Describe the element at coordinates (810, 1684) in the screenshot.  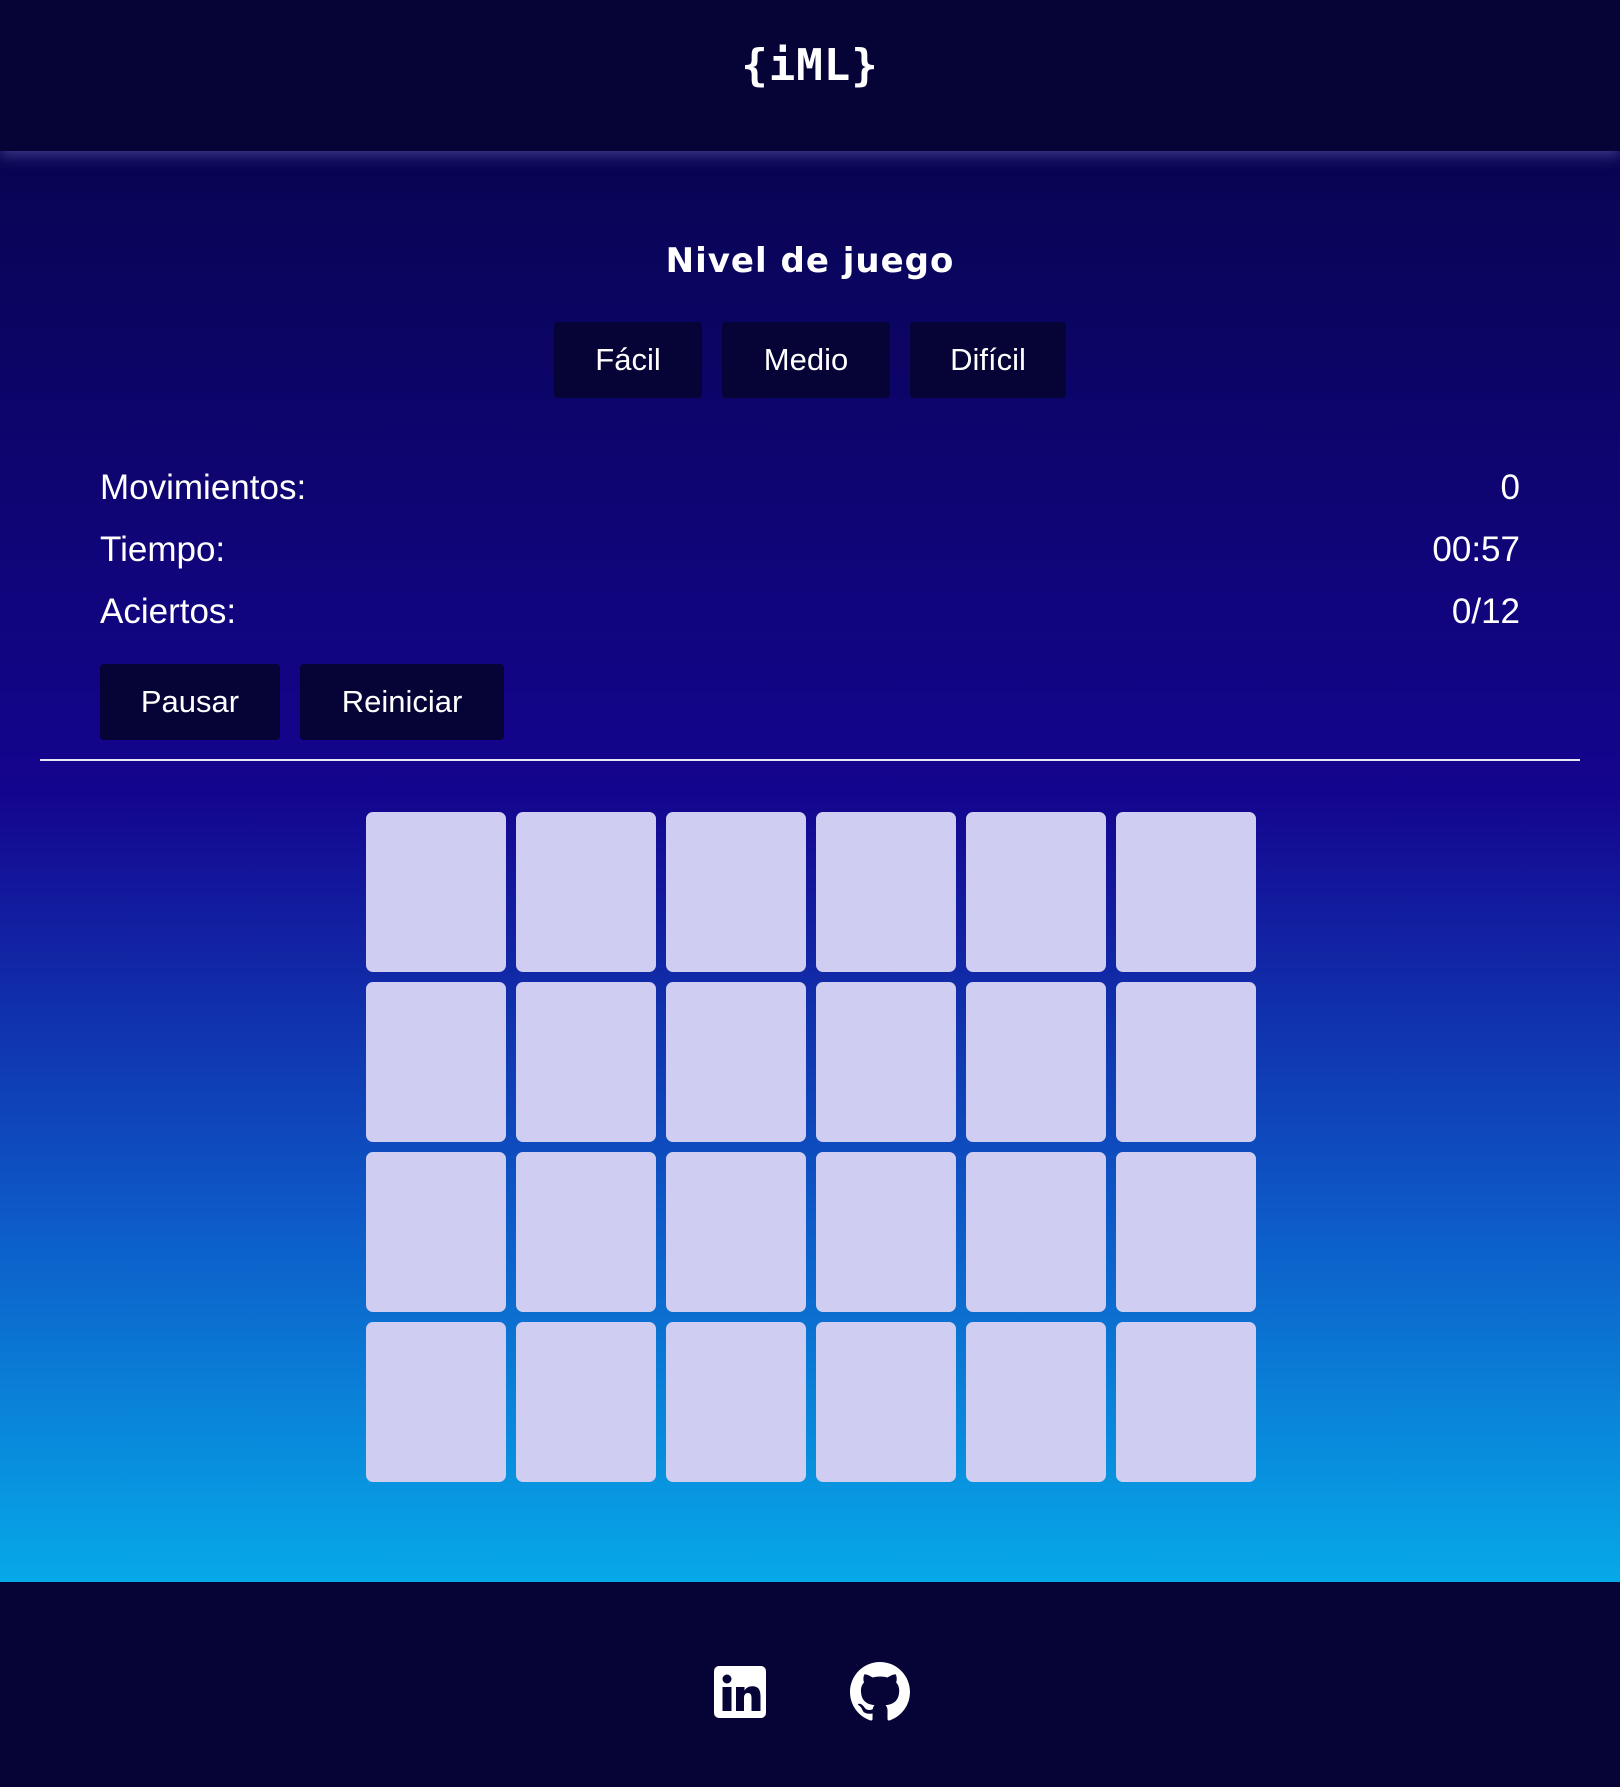
I see `site-footer` at that location.